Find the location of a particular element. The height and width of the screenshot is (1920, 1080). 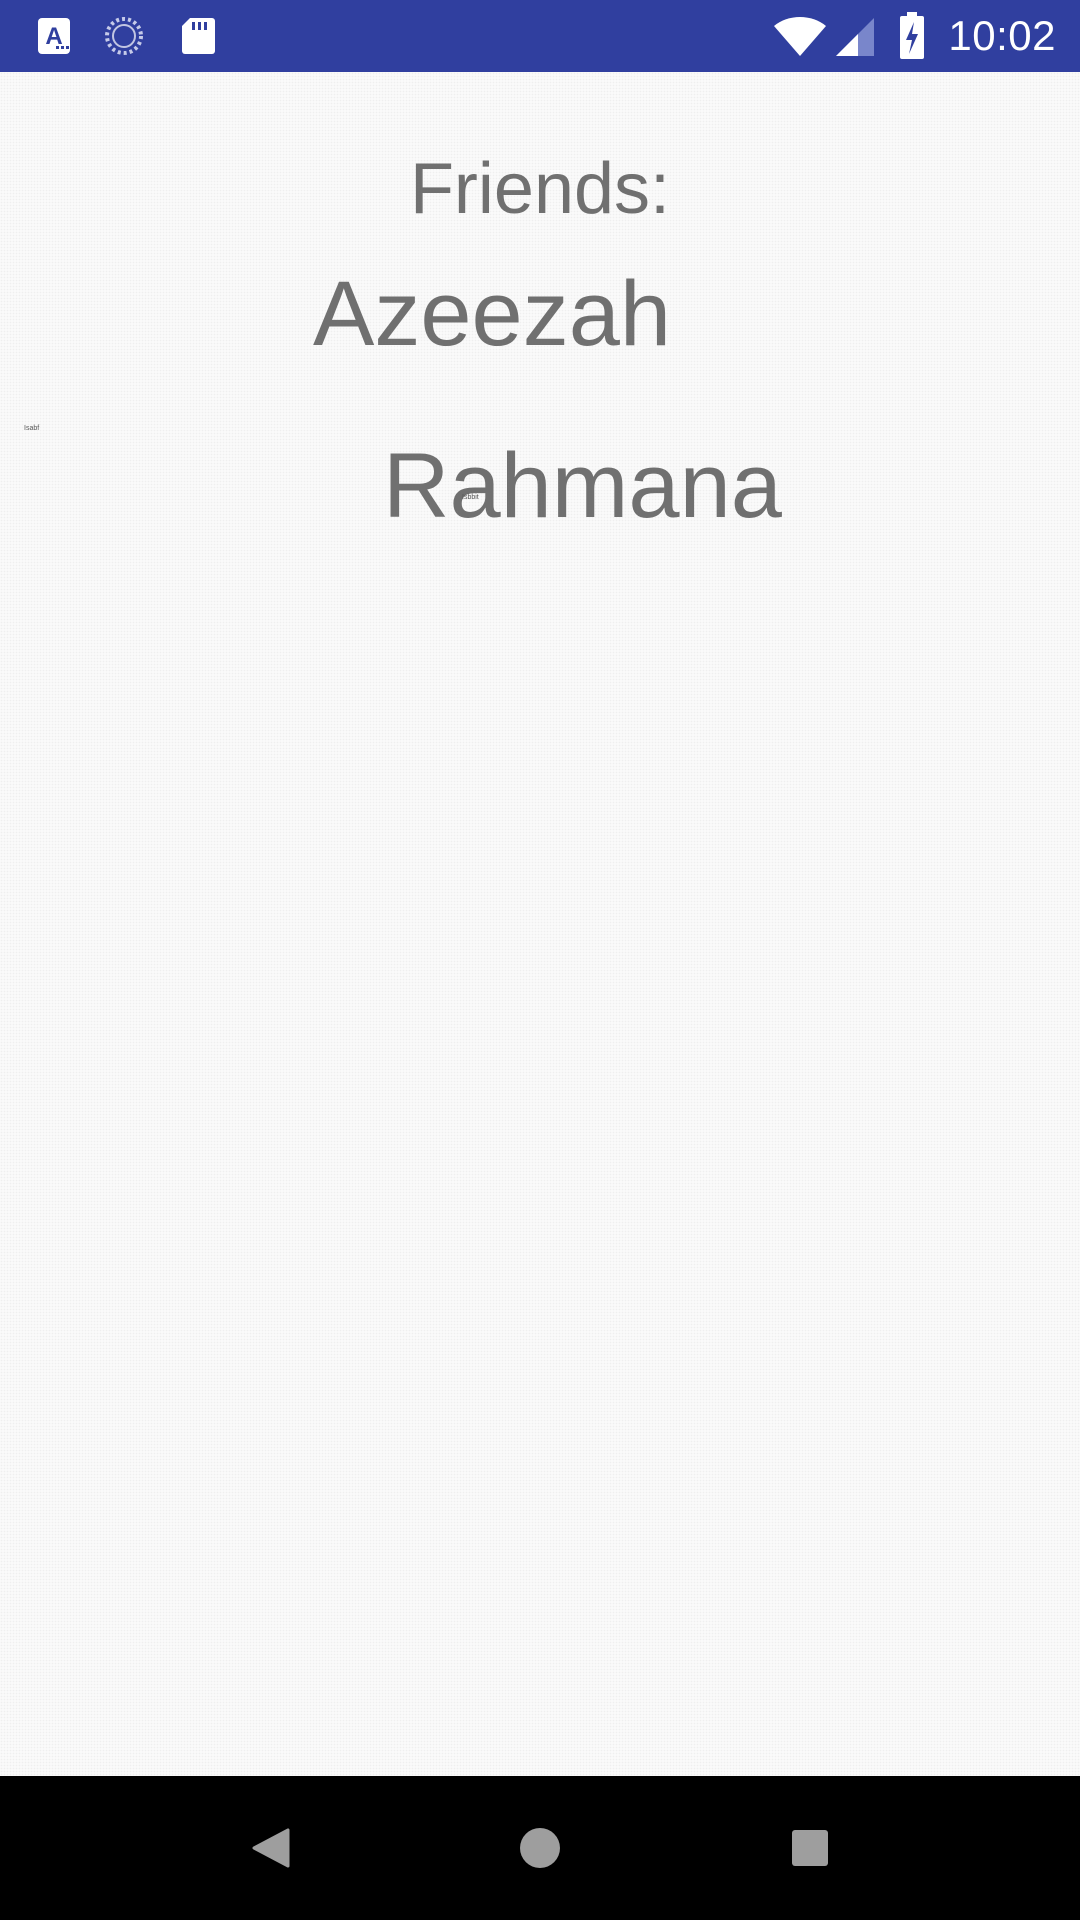

status-bar: A 10:02 is located at coordinates (540, 36).